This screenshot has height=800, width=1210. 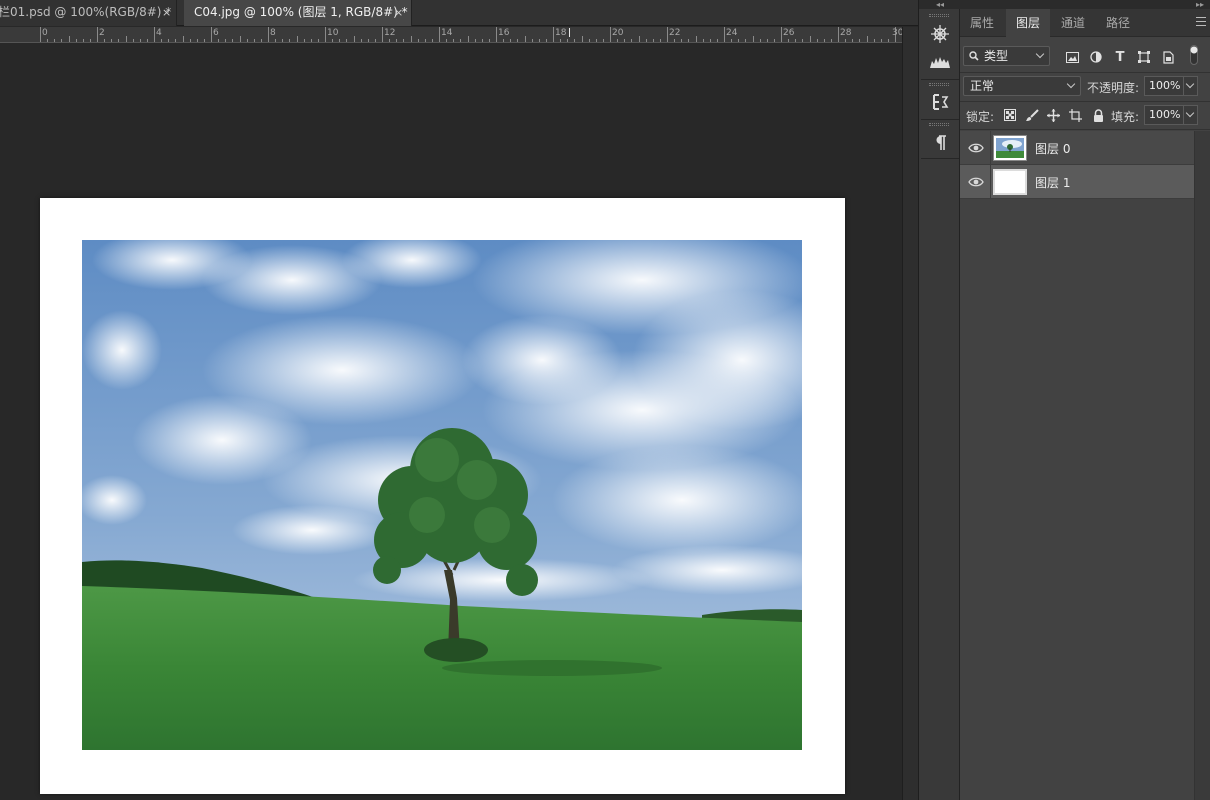 What do you see at coordinates (1120, 57) in the screenshot?
I see `type-filter-icon: T` at bounding box center [1120, 57].